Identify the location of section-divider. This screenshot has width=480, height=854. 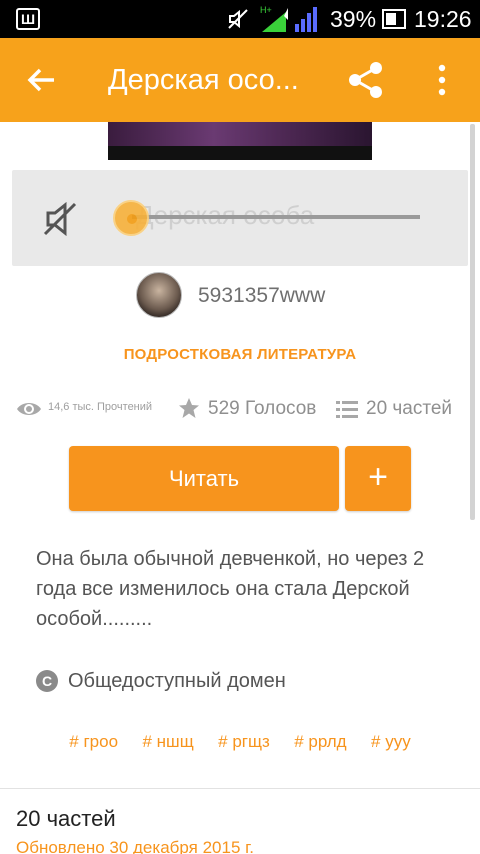
(240, 788).